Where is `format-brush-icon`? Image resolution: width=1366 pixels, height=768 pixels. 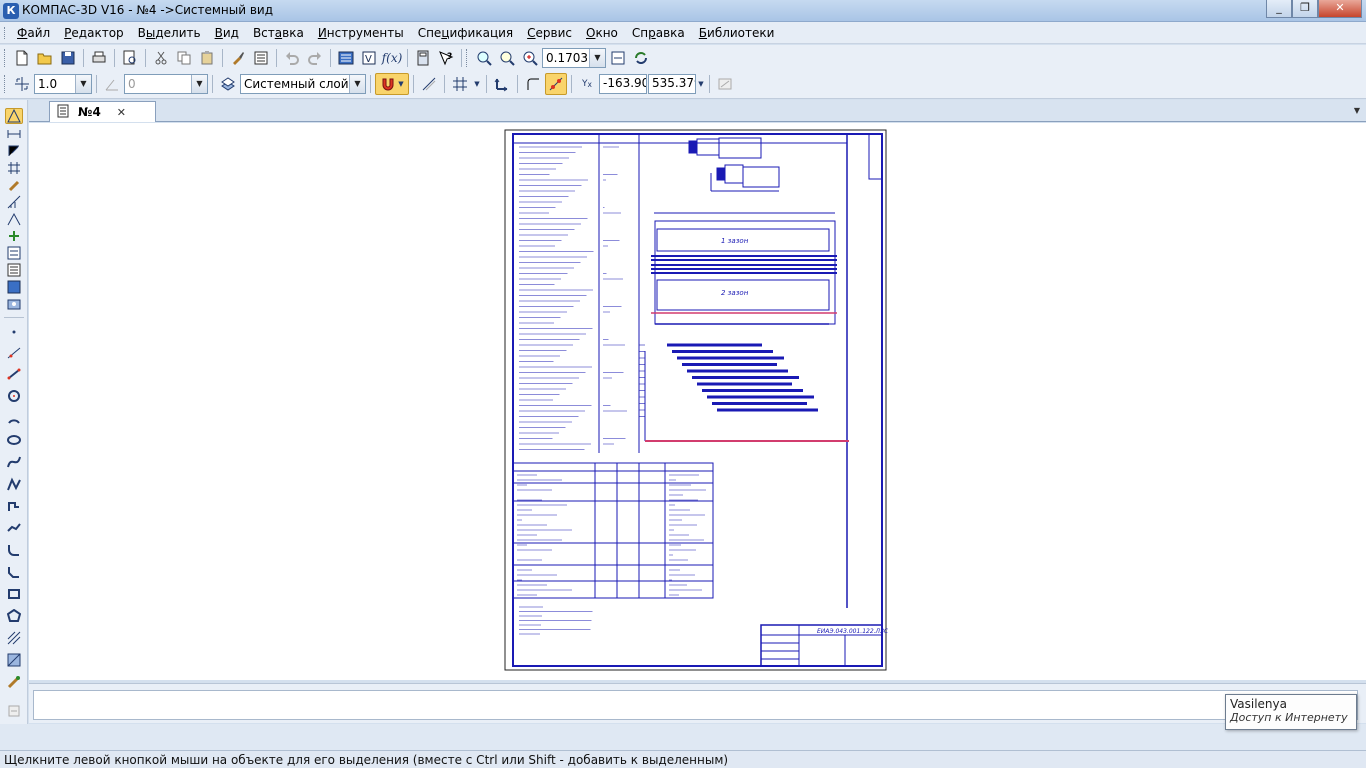 format-brush-icon is located at coordinates (238, 58).